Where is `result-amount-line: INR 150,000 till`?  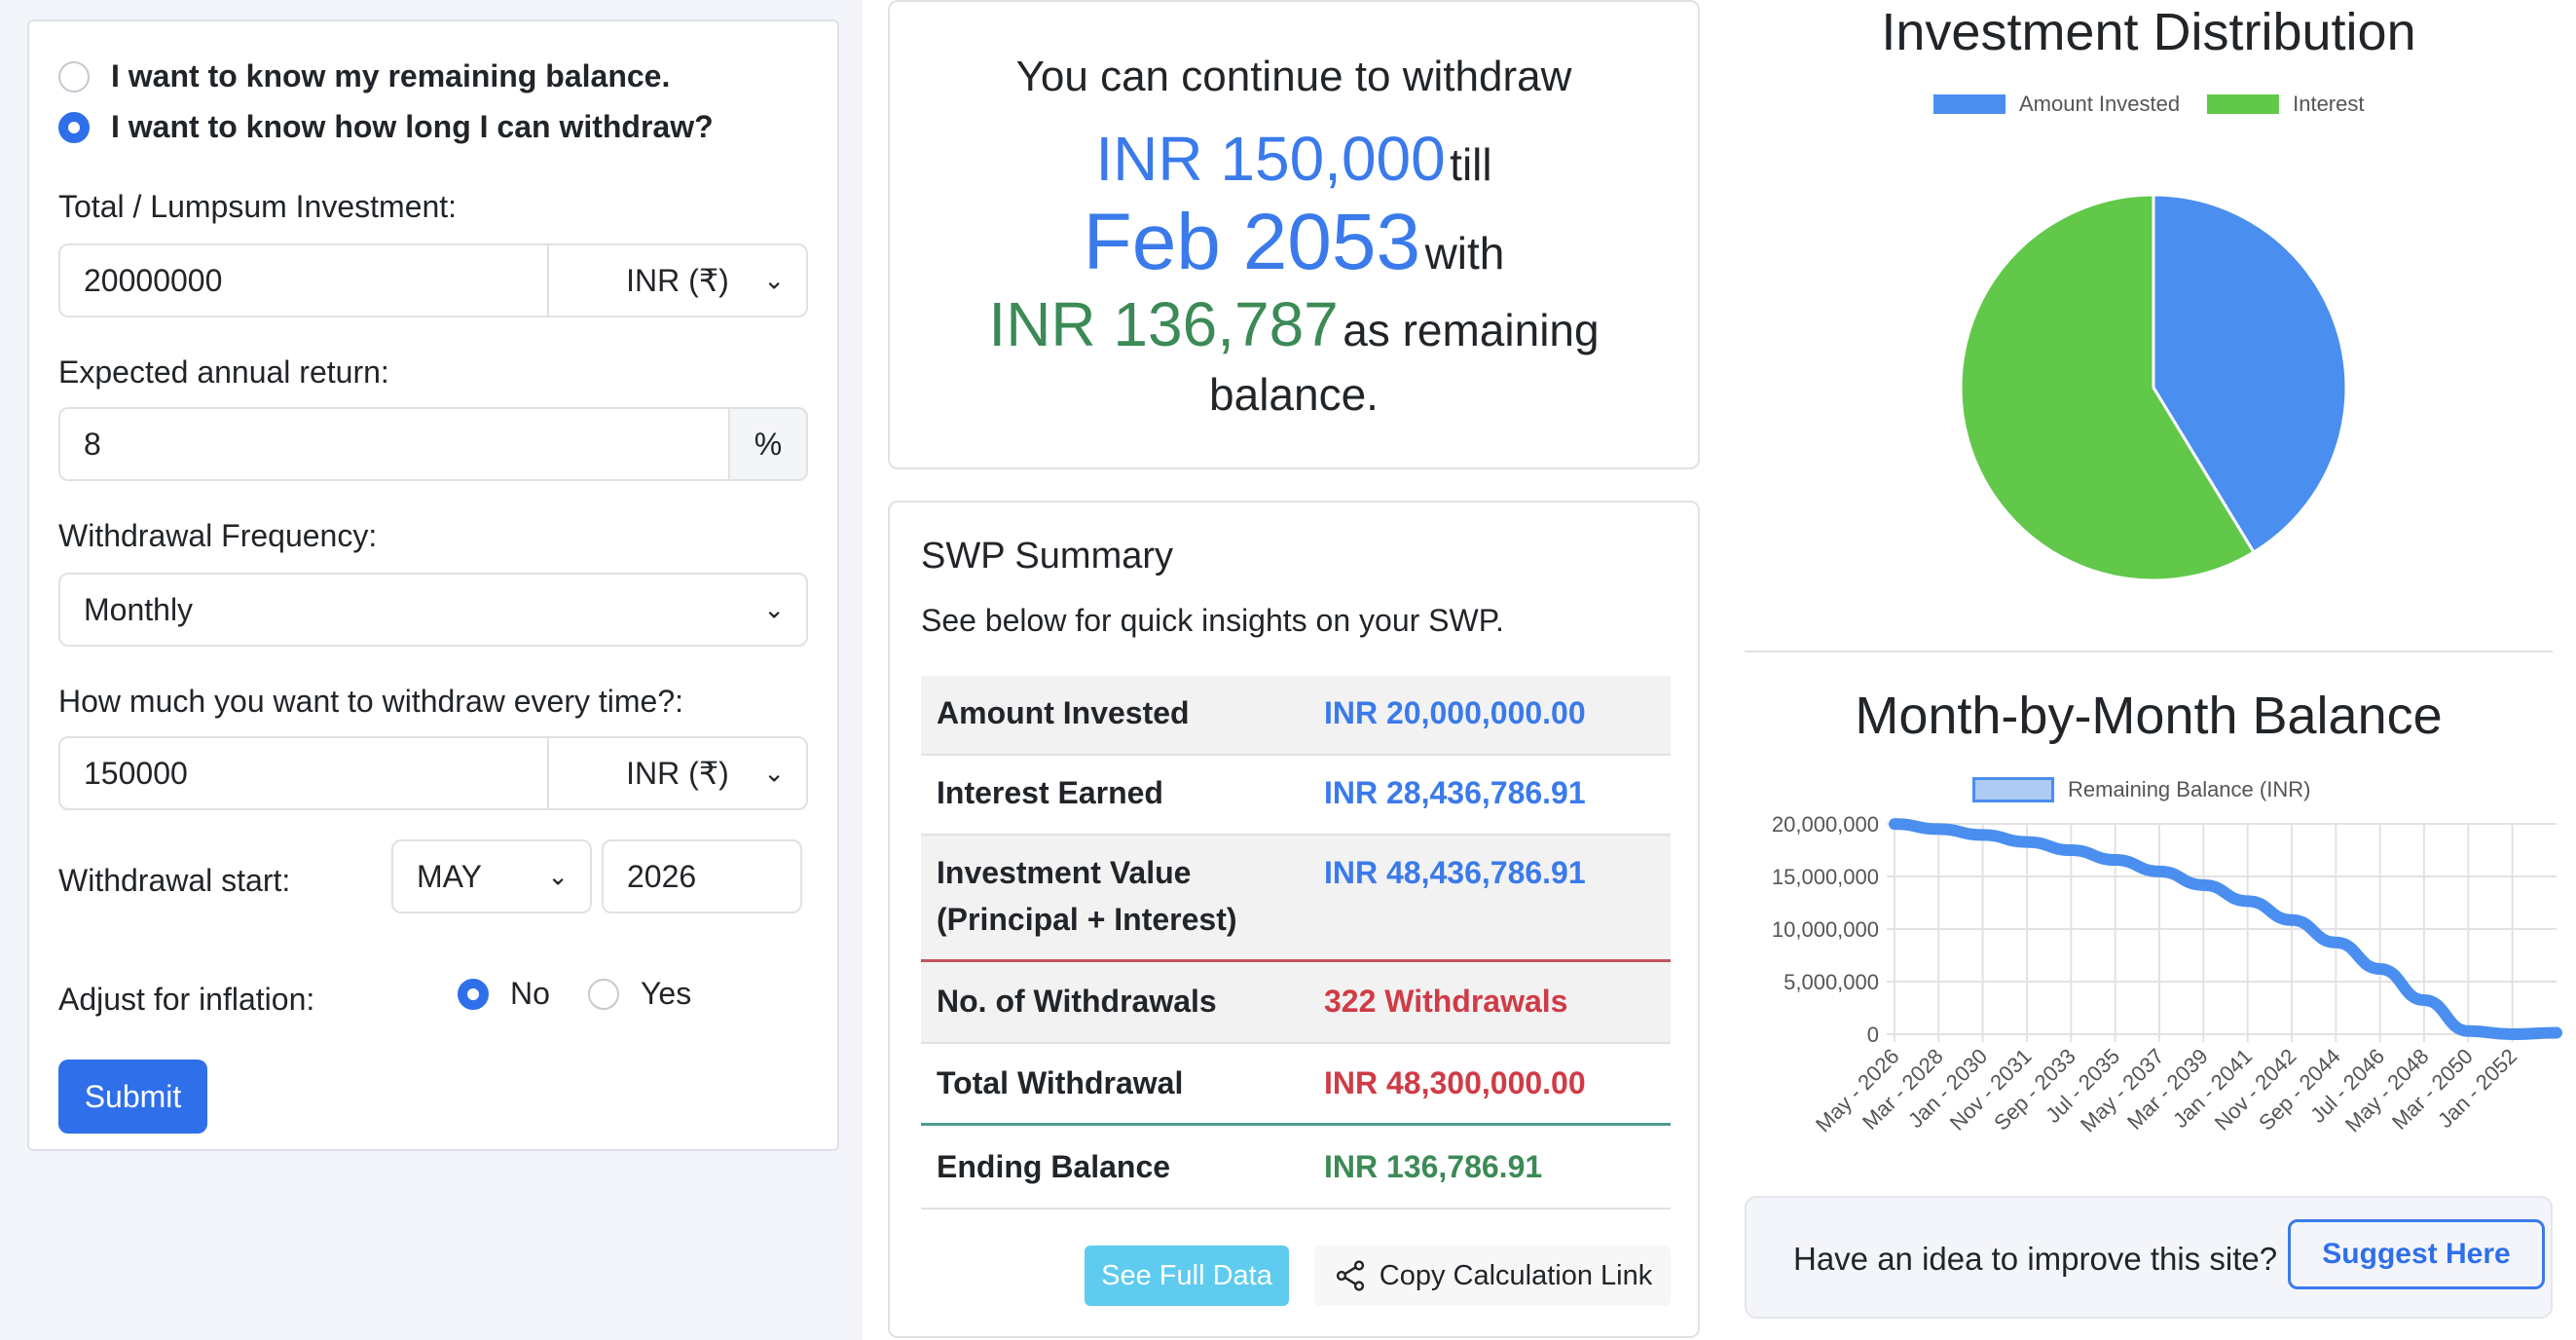
result-amount-line: INR 150,000 till is located at coordinates (1294, 159).